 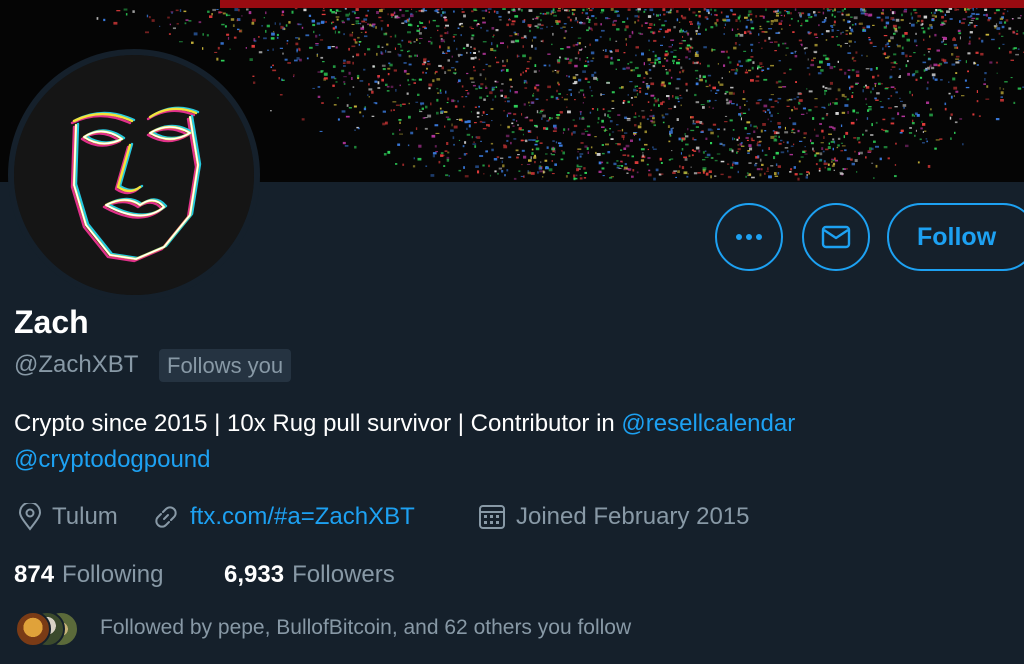 I want to click on bio-mention-resellcalendar: @resellcalendar, so click(x=708, y=423).